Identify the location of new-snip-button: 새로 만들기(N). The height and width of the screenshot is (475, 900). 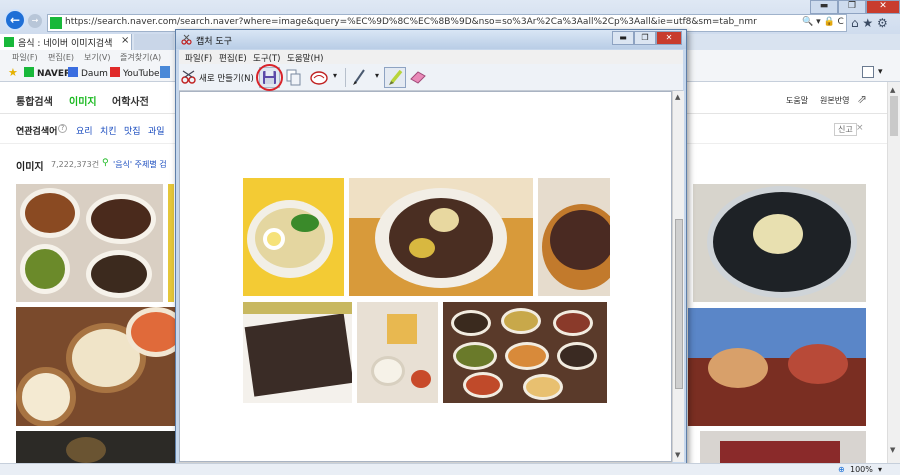
(218, 77).